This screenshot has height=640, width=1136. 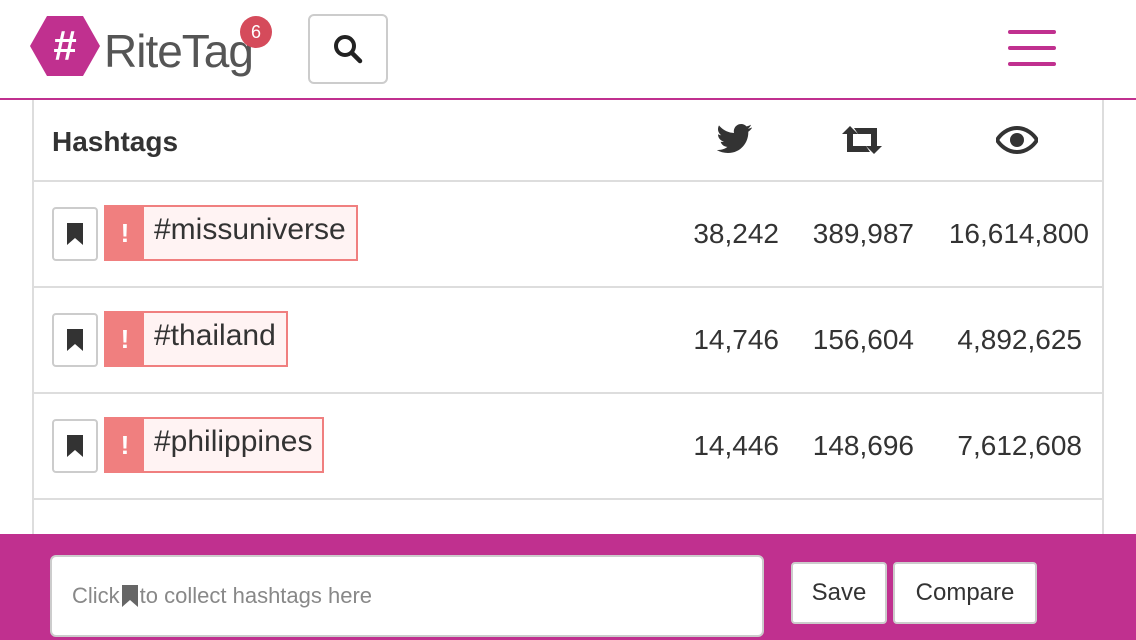 What do you see at coordinates (1017, 140) in the screenshot?
I see `eye-icon` at bounding box center [1017, 140].